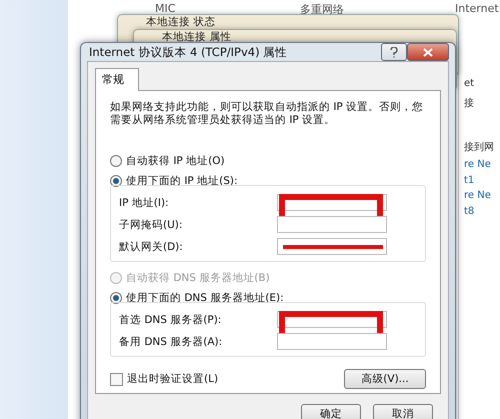 This screenshot has width=500, height=419. What do you see at coordinates (477, 8) in the screenshot?
I see `column-header: Internet` at bounding box center [477, 8].